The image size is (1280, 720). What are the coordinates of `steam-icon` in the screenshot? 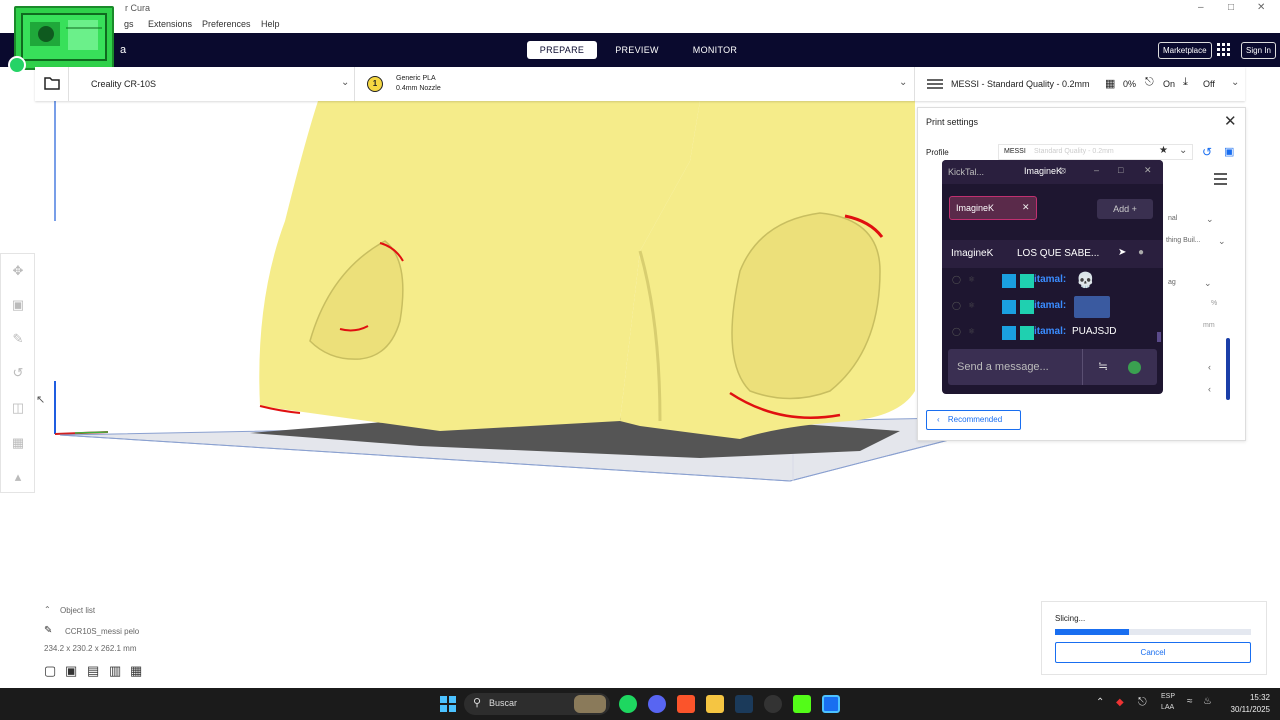 It's located at (744, 704).